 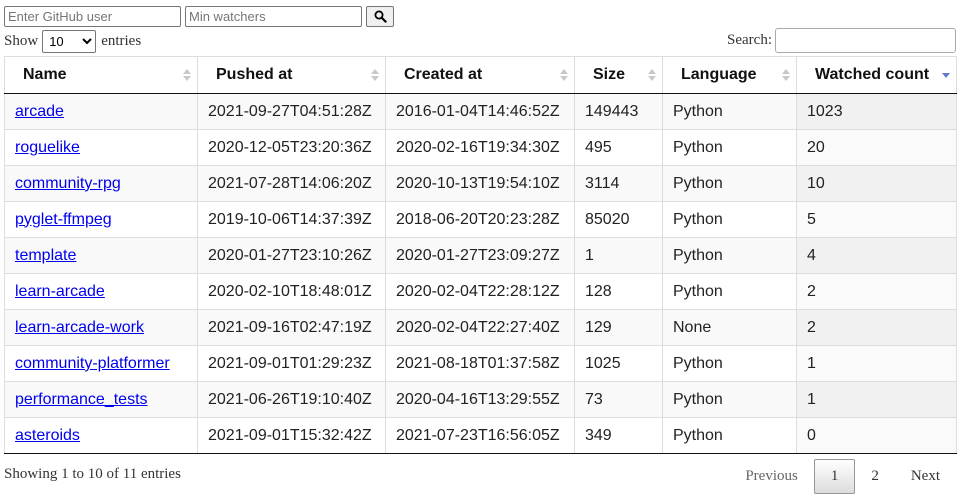 What do you see at coordinates (92, 16) in the screenshot?
I see `github-user-input` at bounding box center [92, 16].